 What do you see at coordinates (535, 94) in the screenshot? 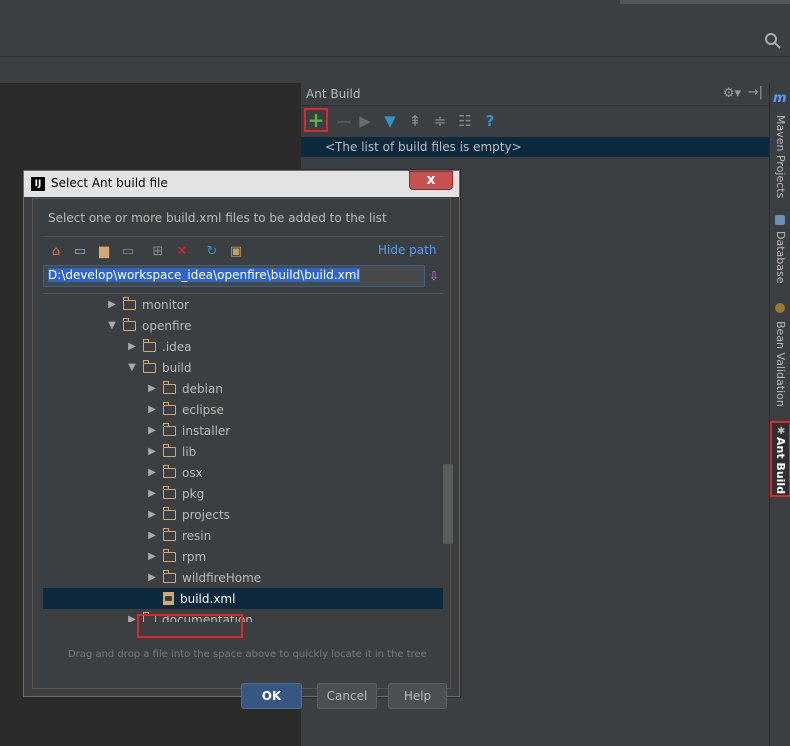
I see `ant-panel-header: Ant Build ⚙▾ →|` at bounding box center [535, 94].